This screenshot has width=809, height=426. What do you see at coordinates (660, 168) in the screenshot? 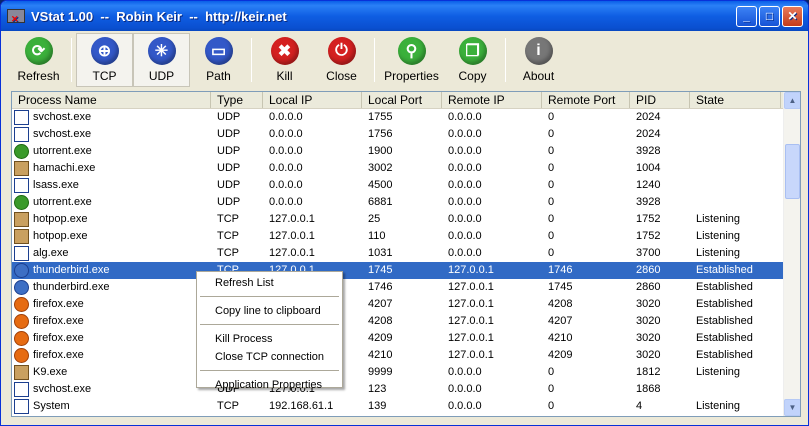
I see `cell-pid: 1004` at bounding box center [660, 168].